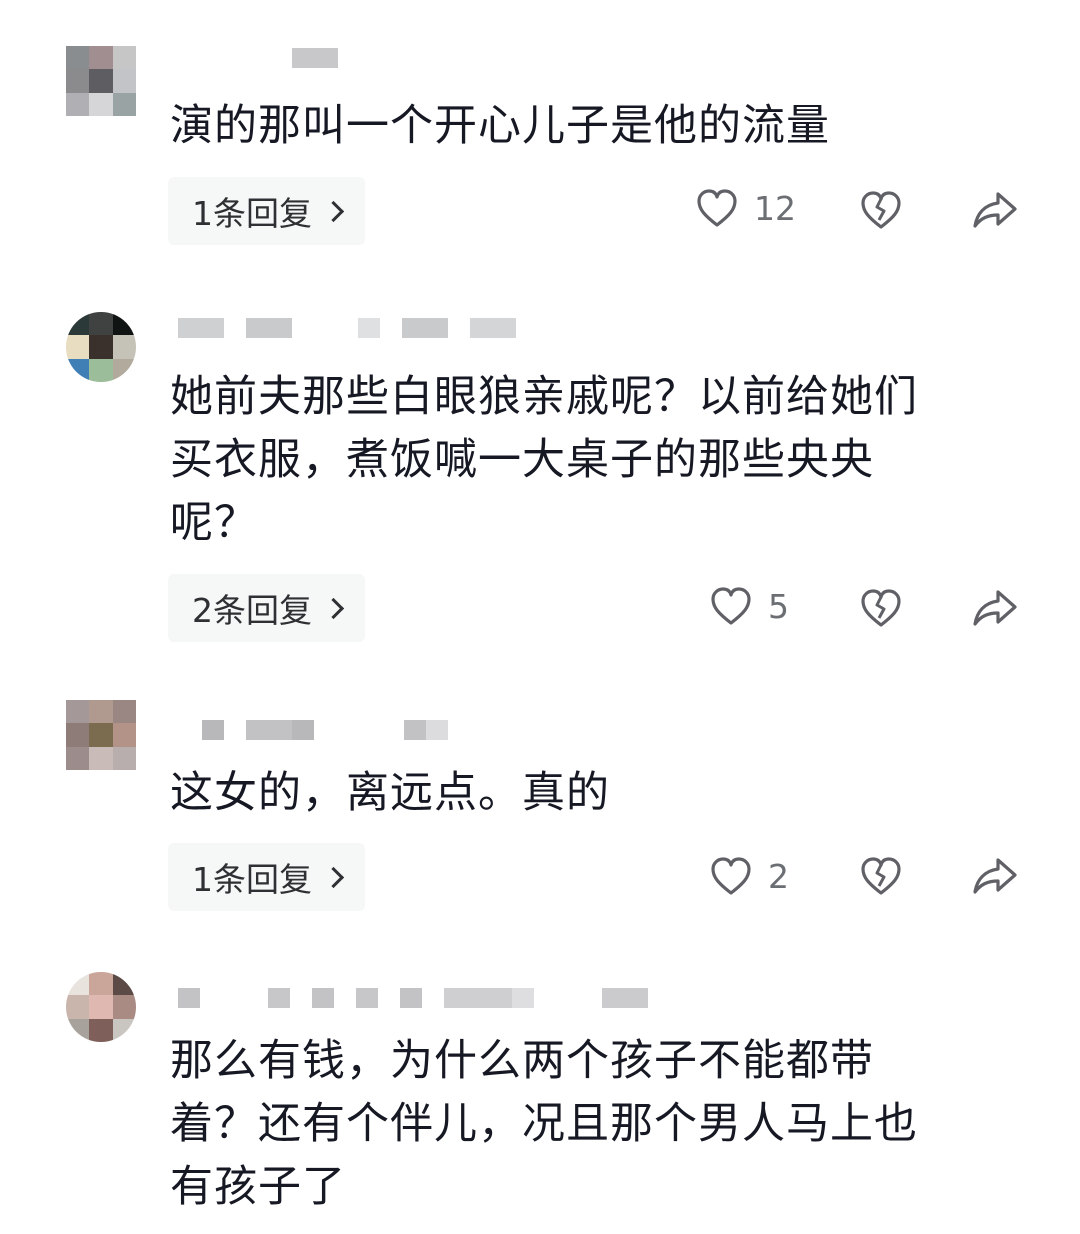 This screenshot has height=1234, width=1080. Describe the element at coordinates (390, 793) in the screenshot. I see `comment-text: 这女的，离远点。真的` at that location.